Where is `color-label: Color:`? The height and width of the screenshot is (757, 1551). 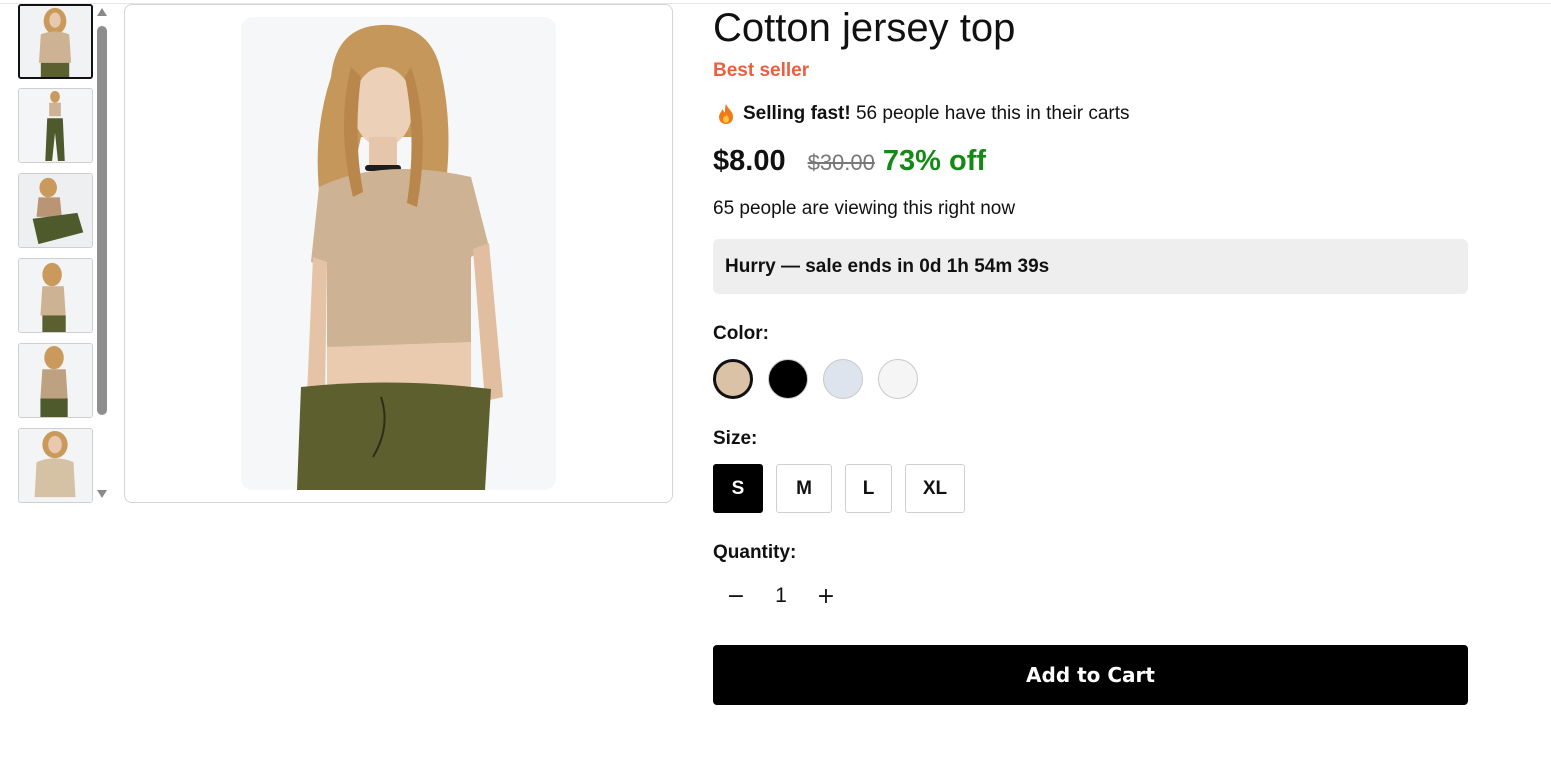 color-label: Color: is located at coordinates (741, 333).